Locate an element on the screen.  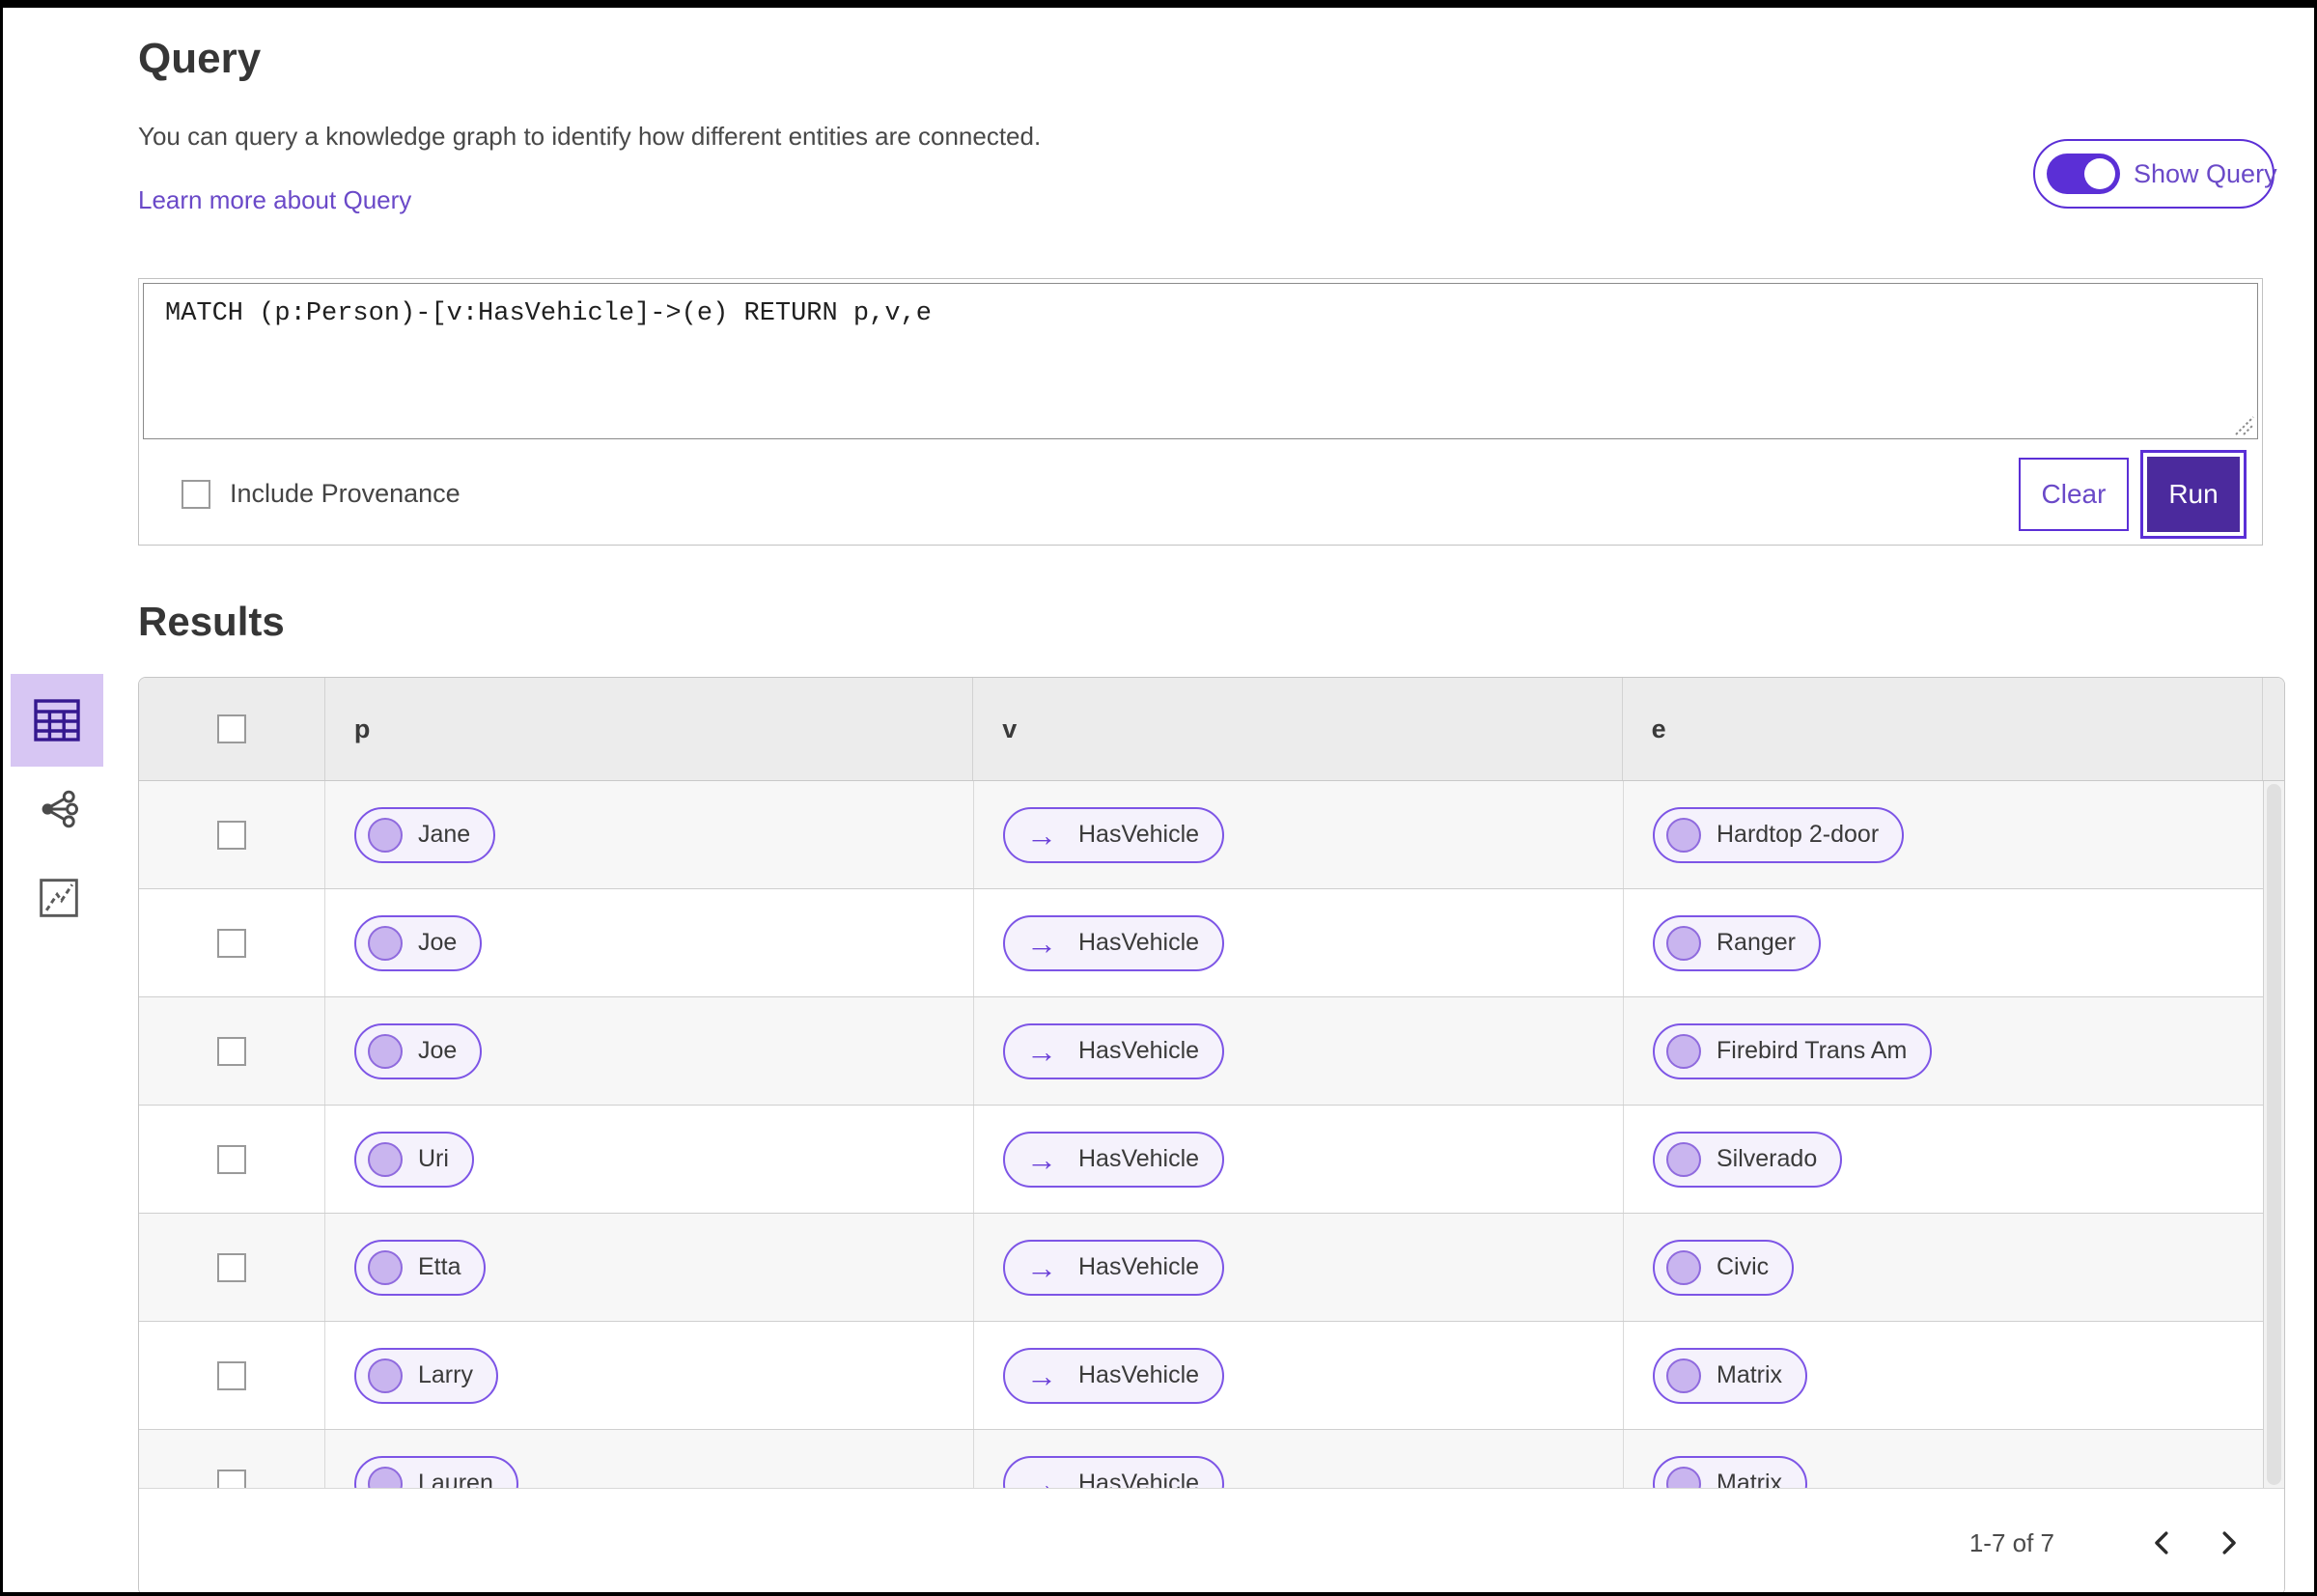
table-row: Lauren → HasVehicle Matrix is located at coordinates (1211, 1459).